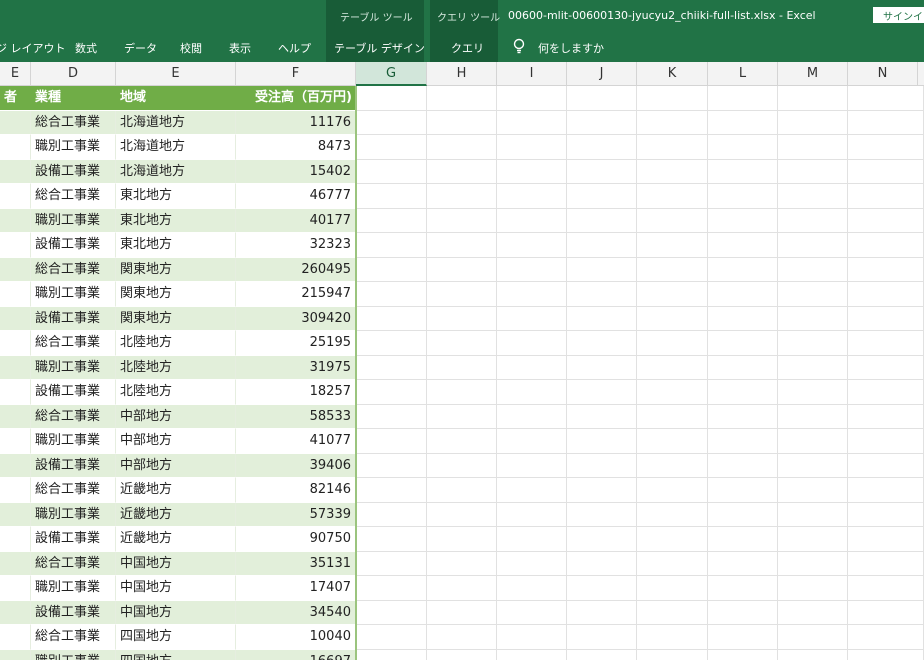 Image resolution: width=924 pixels, height=660 pixels. I want to click on column-header-c: E, so click(15, 74).